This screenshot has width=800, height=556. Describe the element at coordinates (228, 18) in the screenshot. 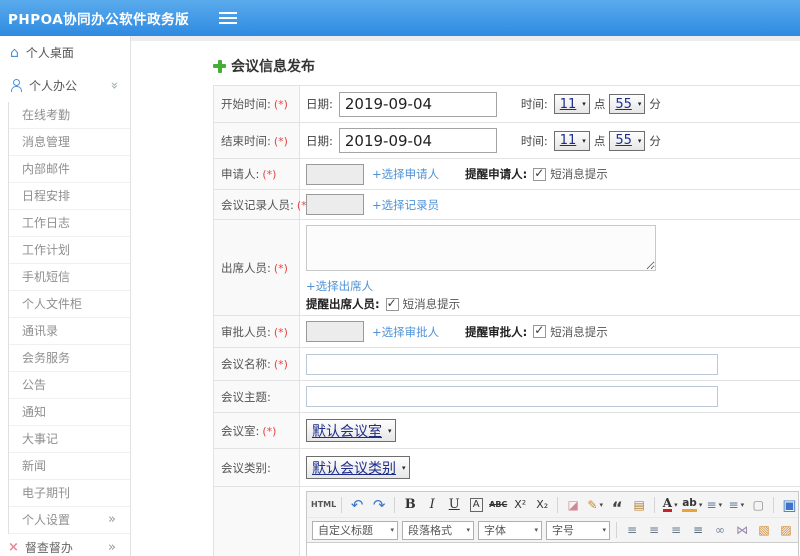

I see `hamburger-menu-icon` at that location.